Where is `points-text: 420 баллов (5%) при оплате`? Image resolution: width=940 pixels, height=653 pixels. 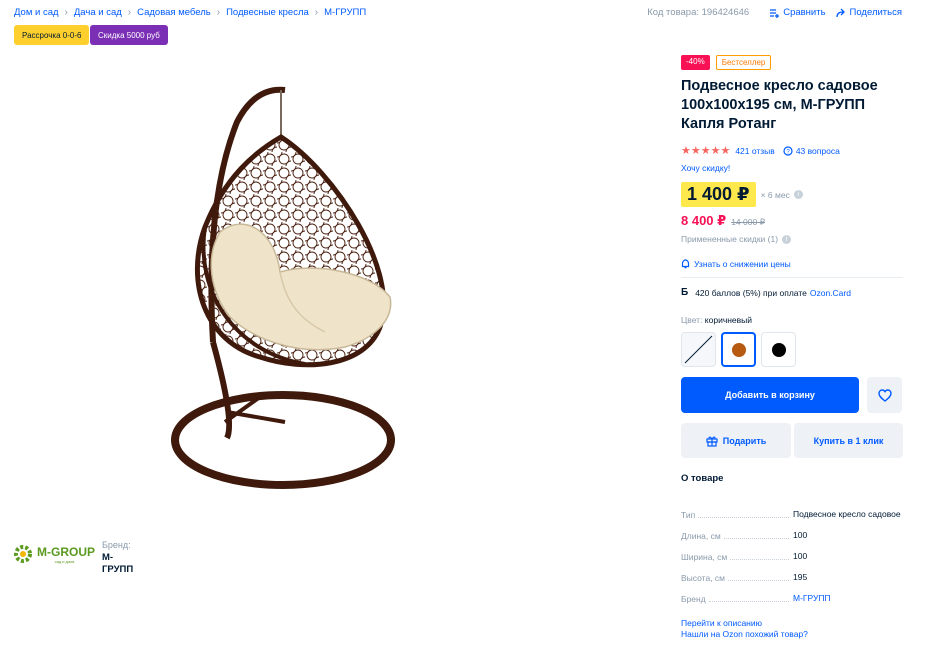
points-text: 420 баллов (5%) при оплате is located at coordinates (751, 292).